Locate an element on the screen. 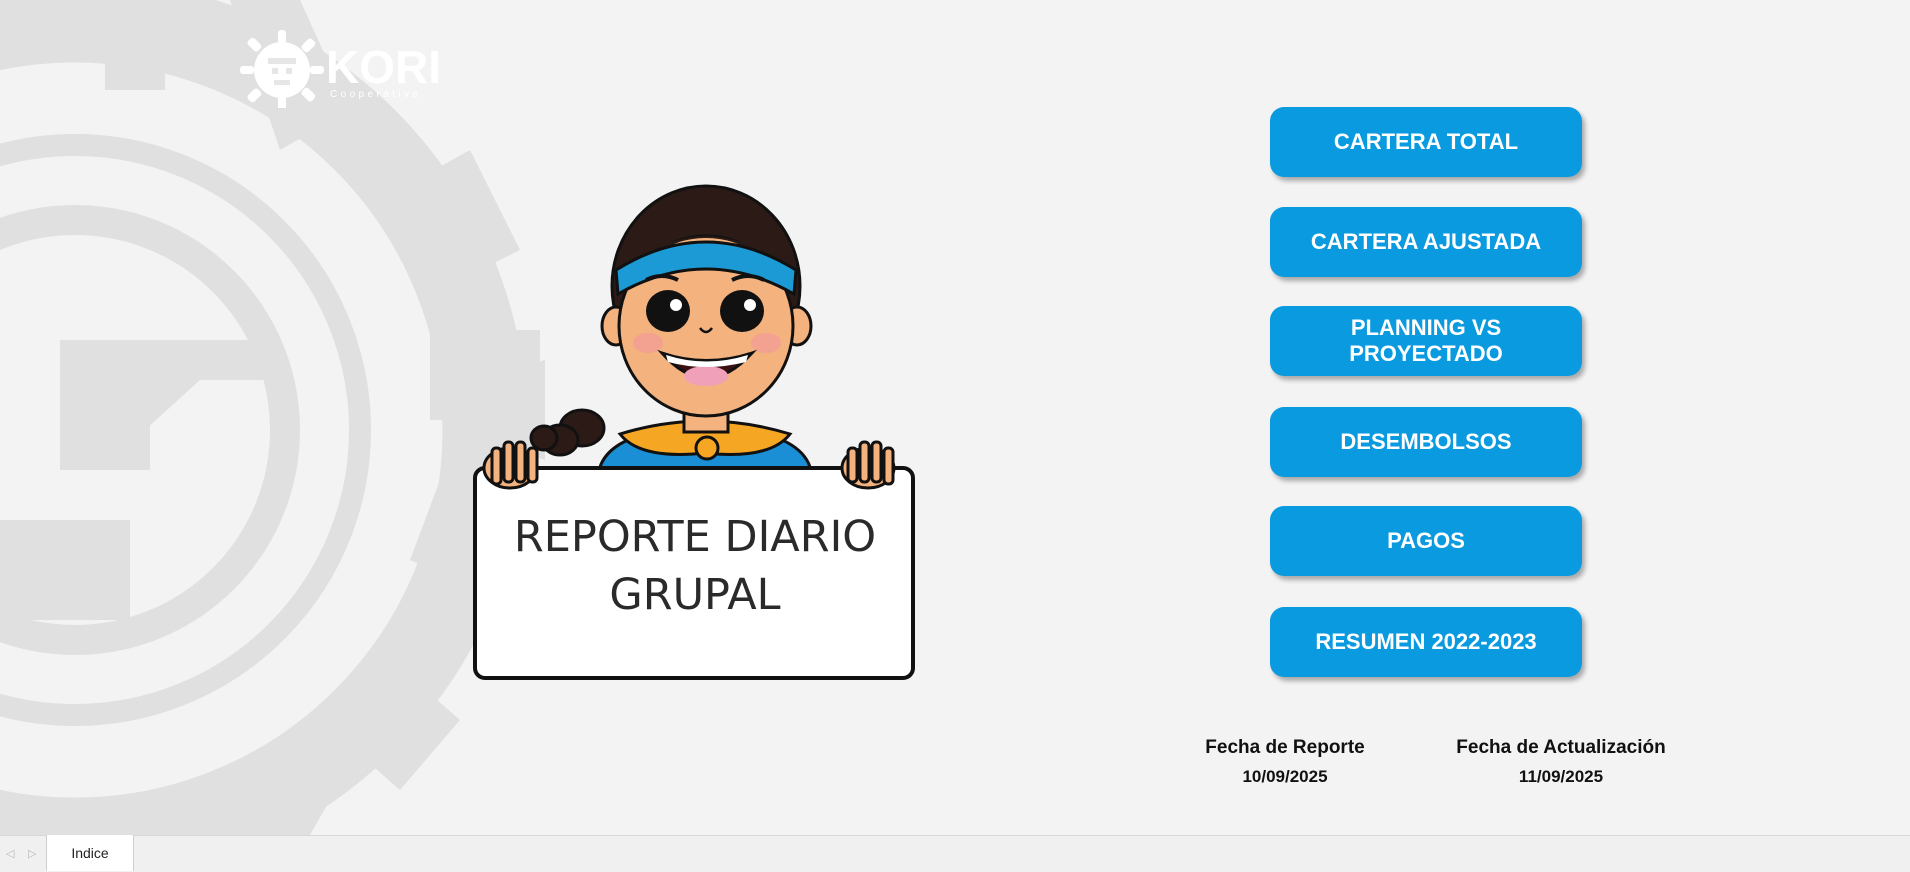  kori-logo: KORI Cooperative is located at coordinates (348, 69).